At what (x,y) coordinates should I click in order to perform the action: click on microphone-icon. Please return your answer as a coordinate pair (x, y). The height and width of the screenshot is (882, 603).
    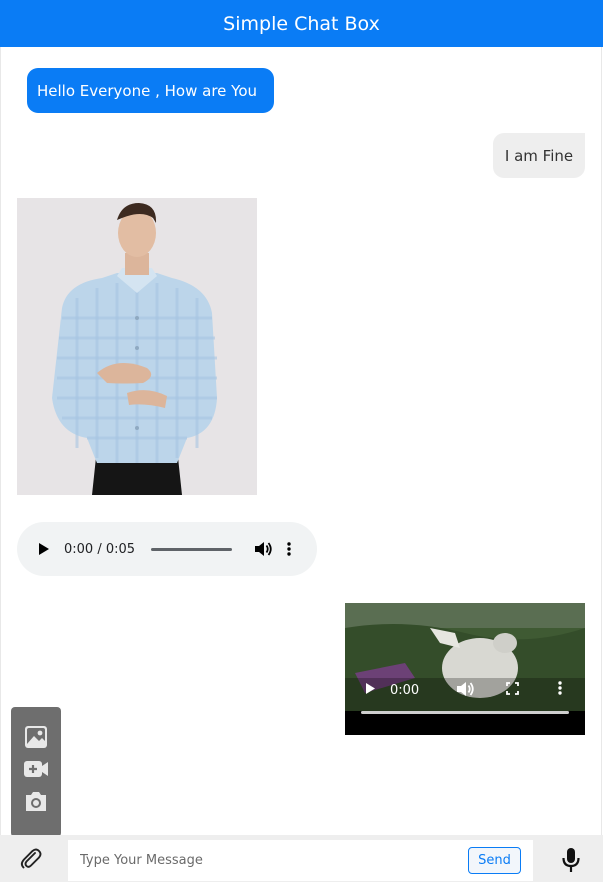
    Looking at the image, I should click on (571, 860).